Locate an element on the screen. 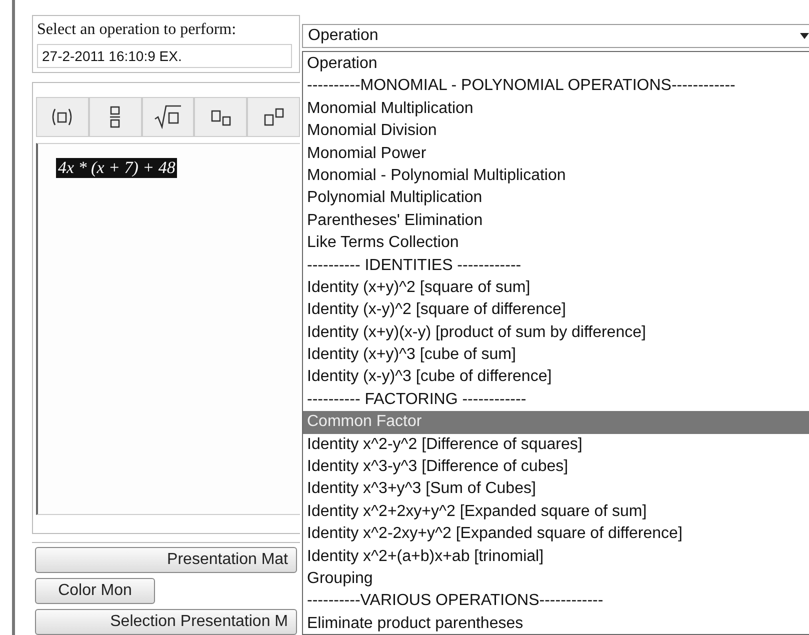  dropdown-option: Identity (x-y)^3 [cube of difference] is located at coordinates (556, 377).